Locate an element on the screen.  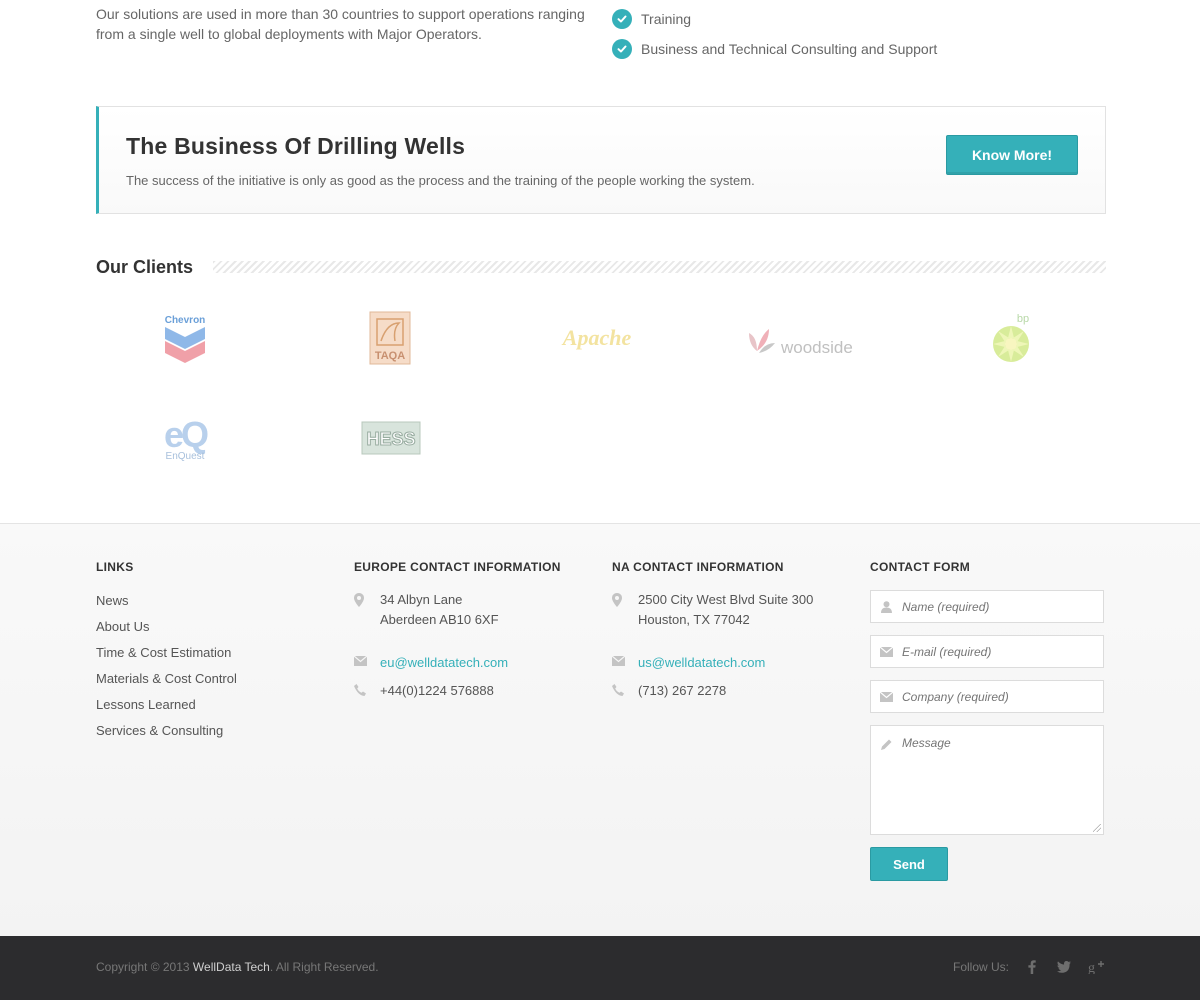
woodside-wordmark: woodside is located at coordinates (816, 347).